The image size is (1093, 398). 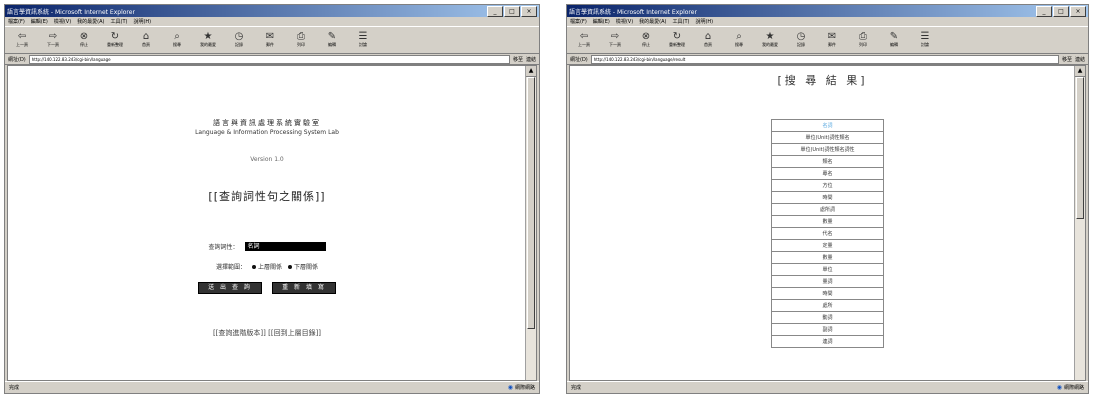 What do you see at coordinates (827, 125) in the screenshot?
I see `table-cell: 名詞` at bounding box center [827, 125].